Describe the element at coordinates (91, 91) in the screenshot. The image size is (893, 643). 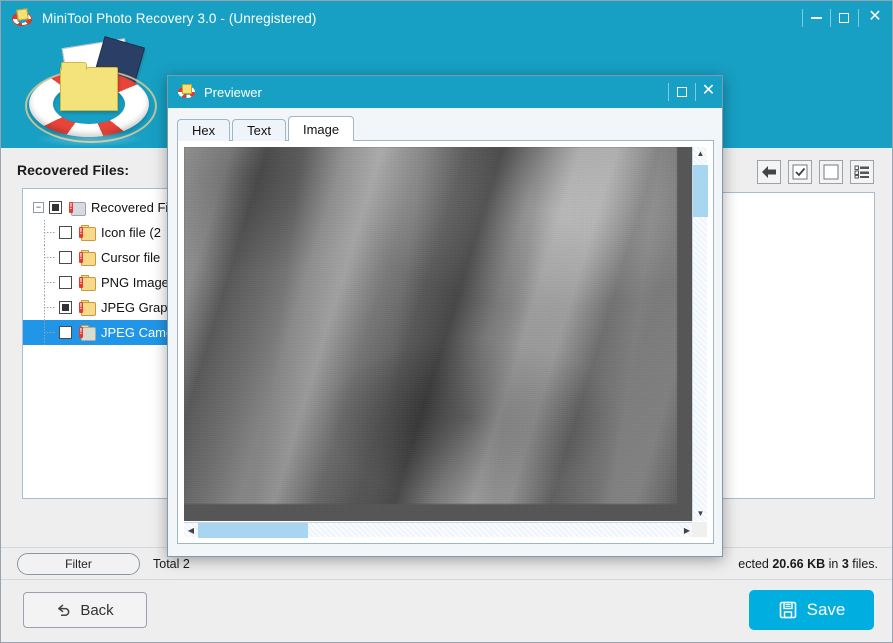
I see `product-logo-icon` at that location.